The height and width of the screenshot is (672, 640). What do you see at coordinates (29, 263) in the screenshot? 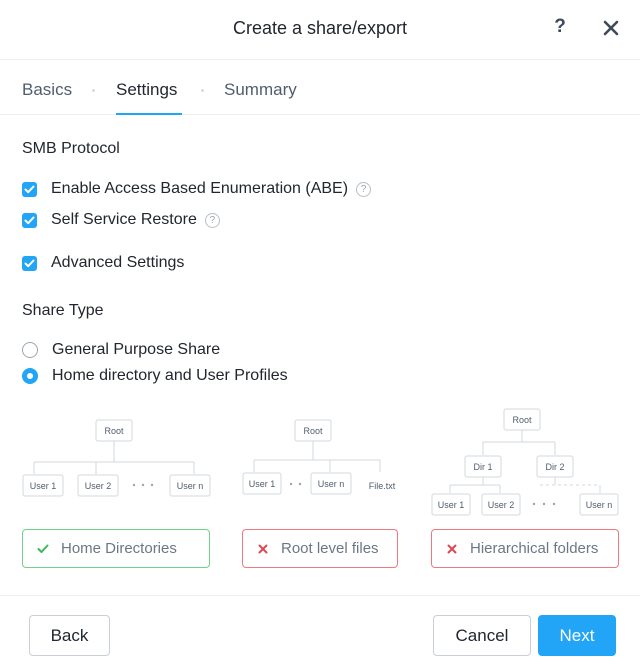
I see `advanced-settings-checkbox` at bounding box center [29, 263].